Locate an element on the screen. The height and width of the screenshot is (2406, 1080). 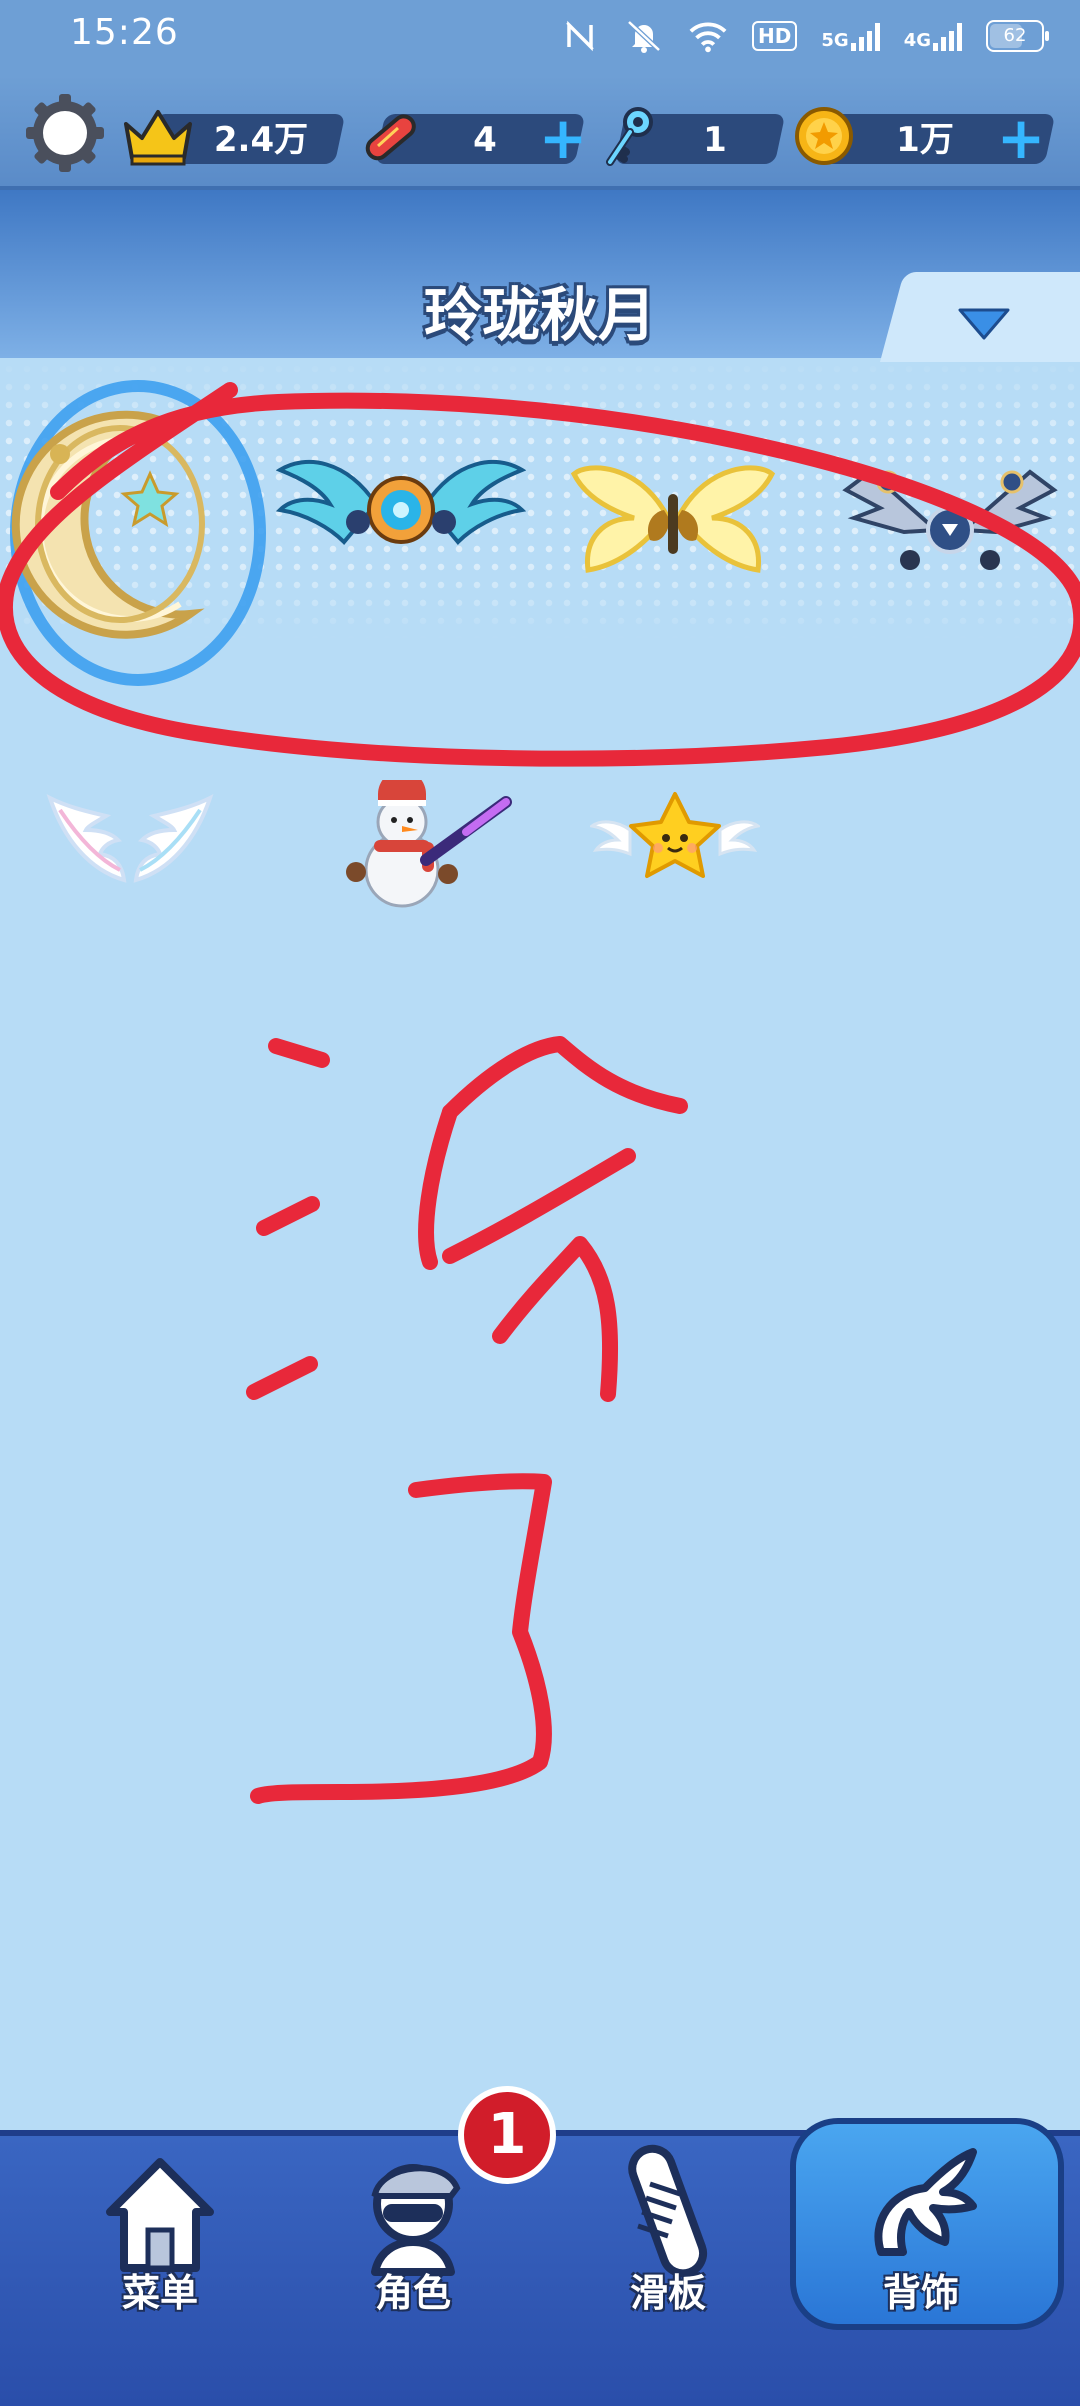
nav-label-back: 背饰 is located at coordinates (920, 2293).